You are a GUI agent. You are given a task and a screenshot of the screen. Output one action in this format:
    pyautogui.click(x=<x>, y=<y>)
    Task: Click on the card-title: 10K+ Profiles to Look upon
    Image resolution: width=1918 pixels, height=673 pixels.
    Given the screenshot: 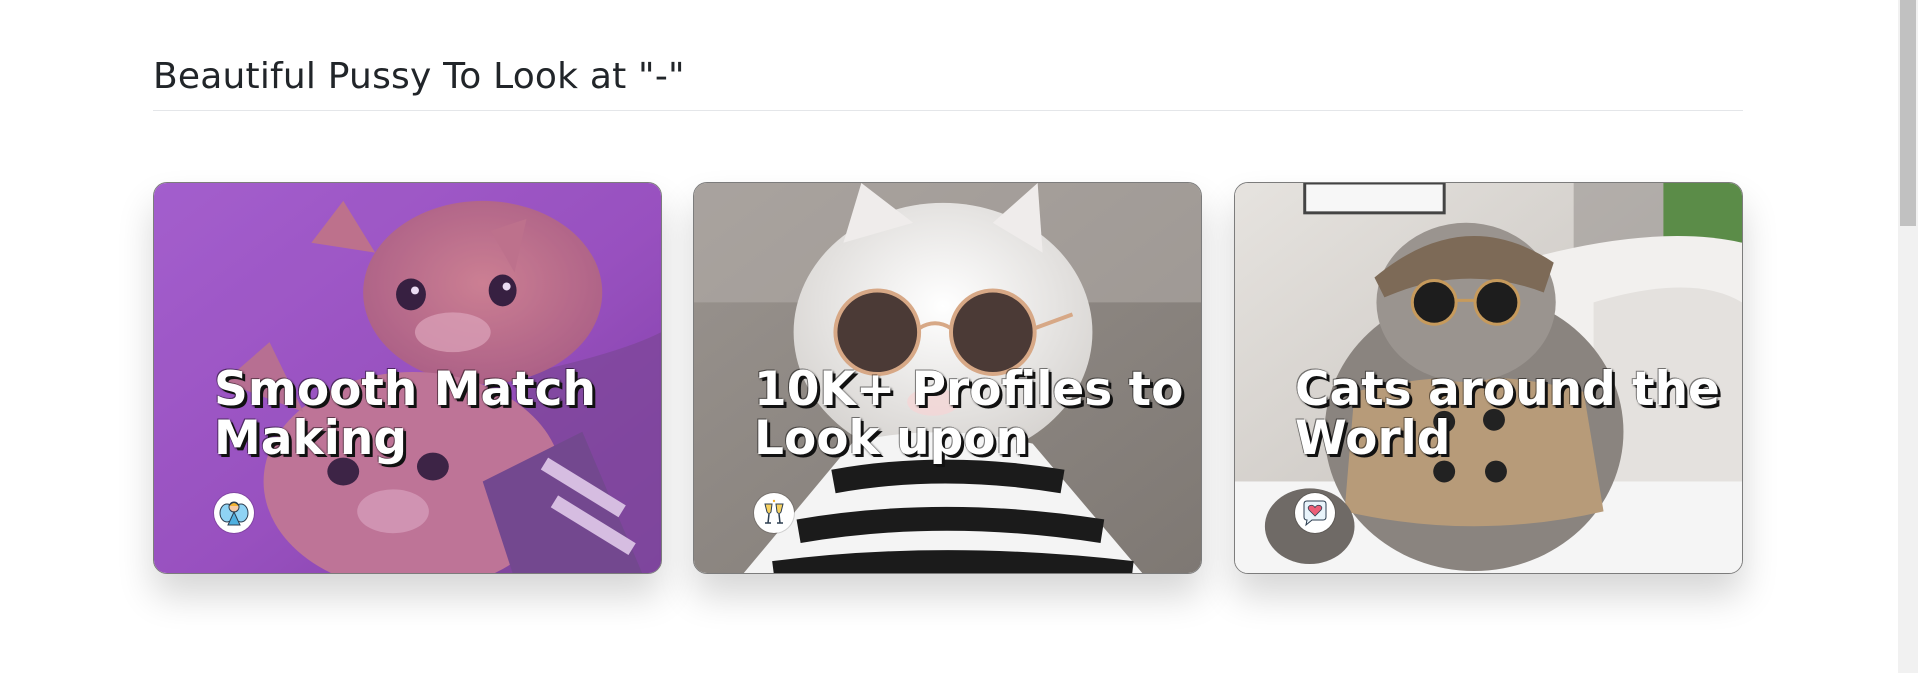 What is the action you would take?
    pyautogui.click(x=969, y=414)
    